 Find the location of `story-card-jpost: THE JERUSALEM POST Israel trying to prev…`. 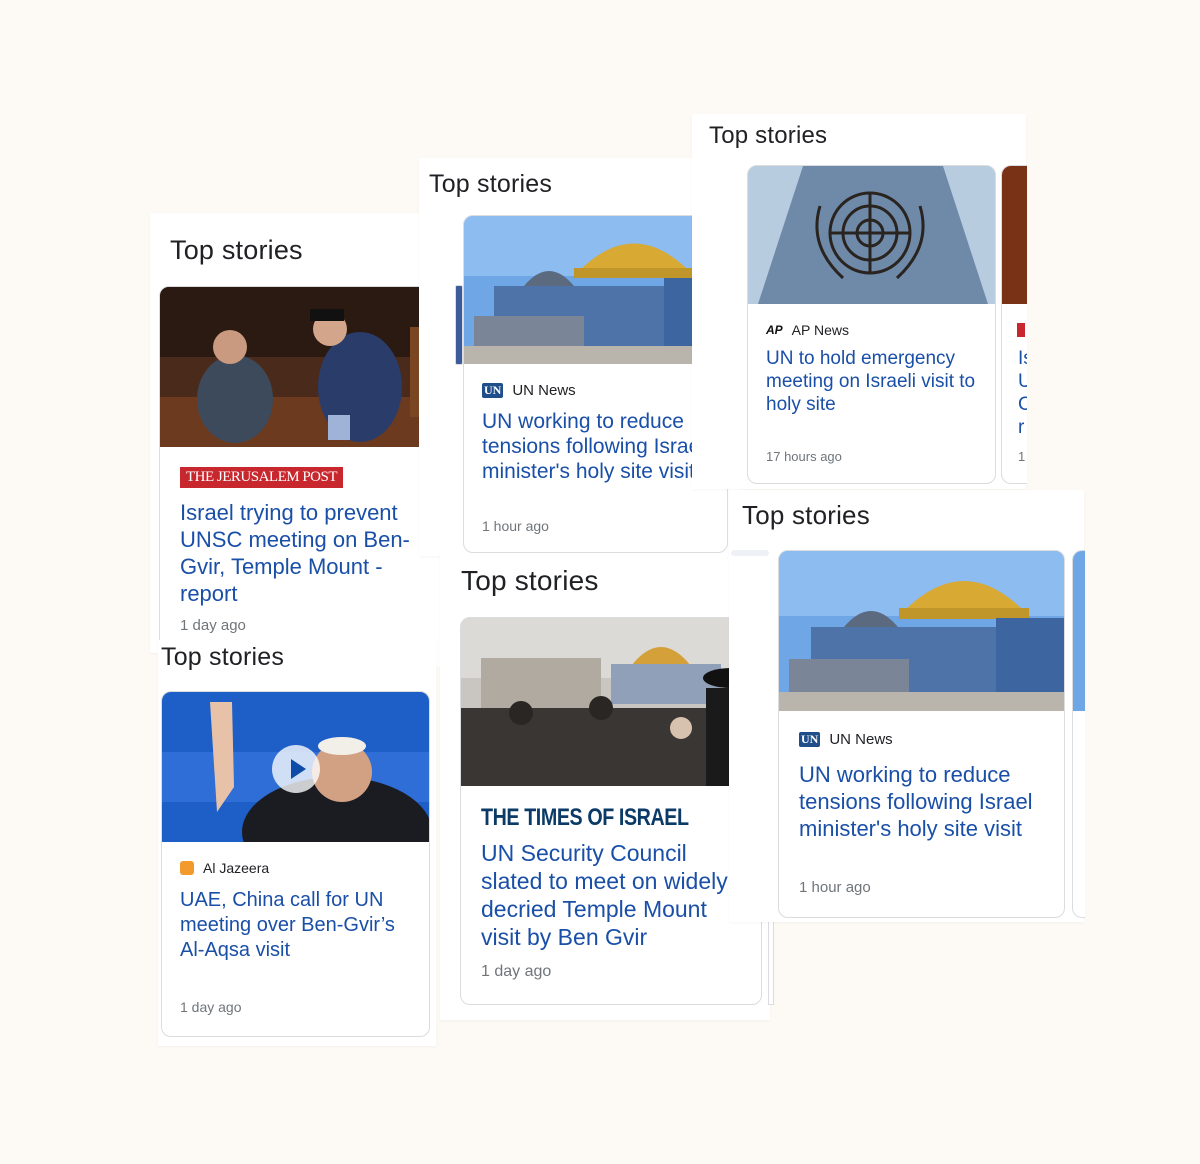

story-card-jpost: THE JERUSALEM POST Israel trying to prev… is located at coordinates (303, 476).